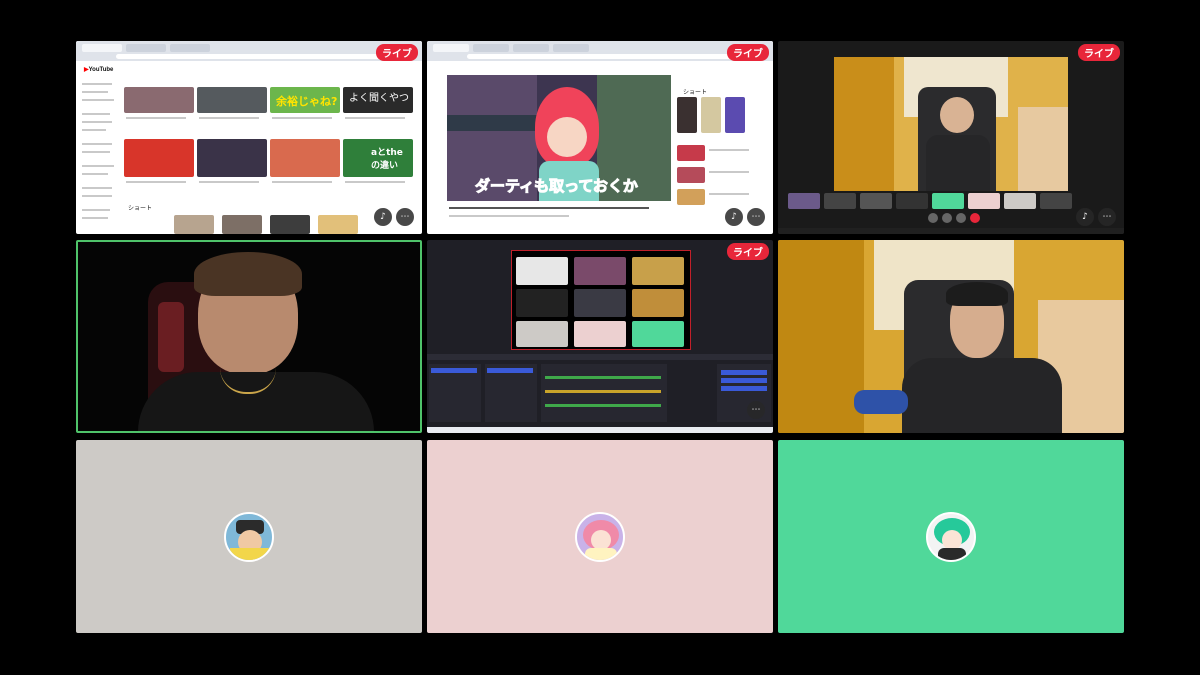  I want to click on screen-share-youtube-watch: ダーティも取っておくか ショート ライブ ♪ ⋯, so click(600, 137).